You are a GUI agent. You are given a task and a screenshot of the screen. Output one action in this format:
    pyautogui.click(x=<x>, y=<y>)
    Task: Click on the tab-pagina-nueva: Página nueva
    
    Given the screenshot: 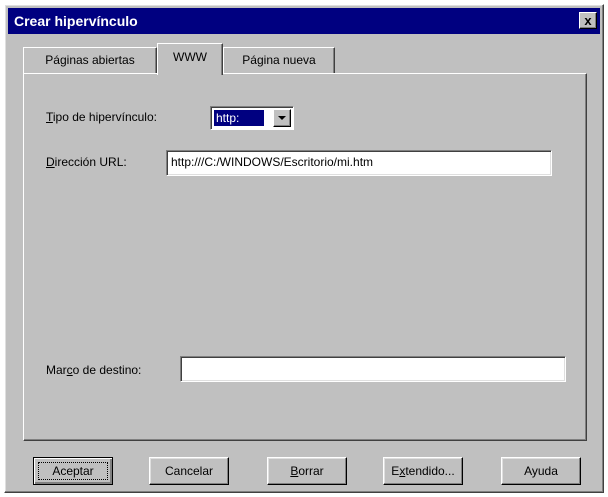 What is the action you would take?
    pyautogui.click(x=279, y=60)
    